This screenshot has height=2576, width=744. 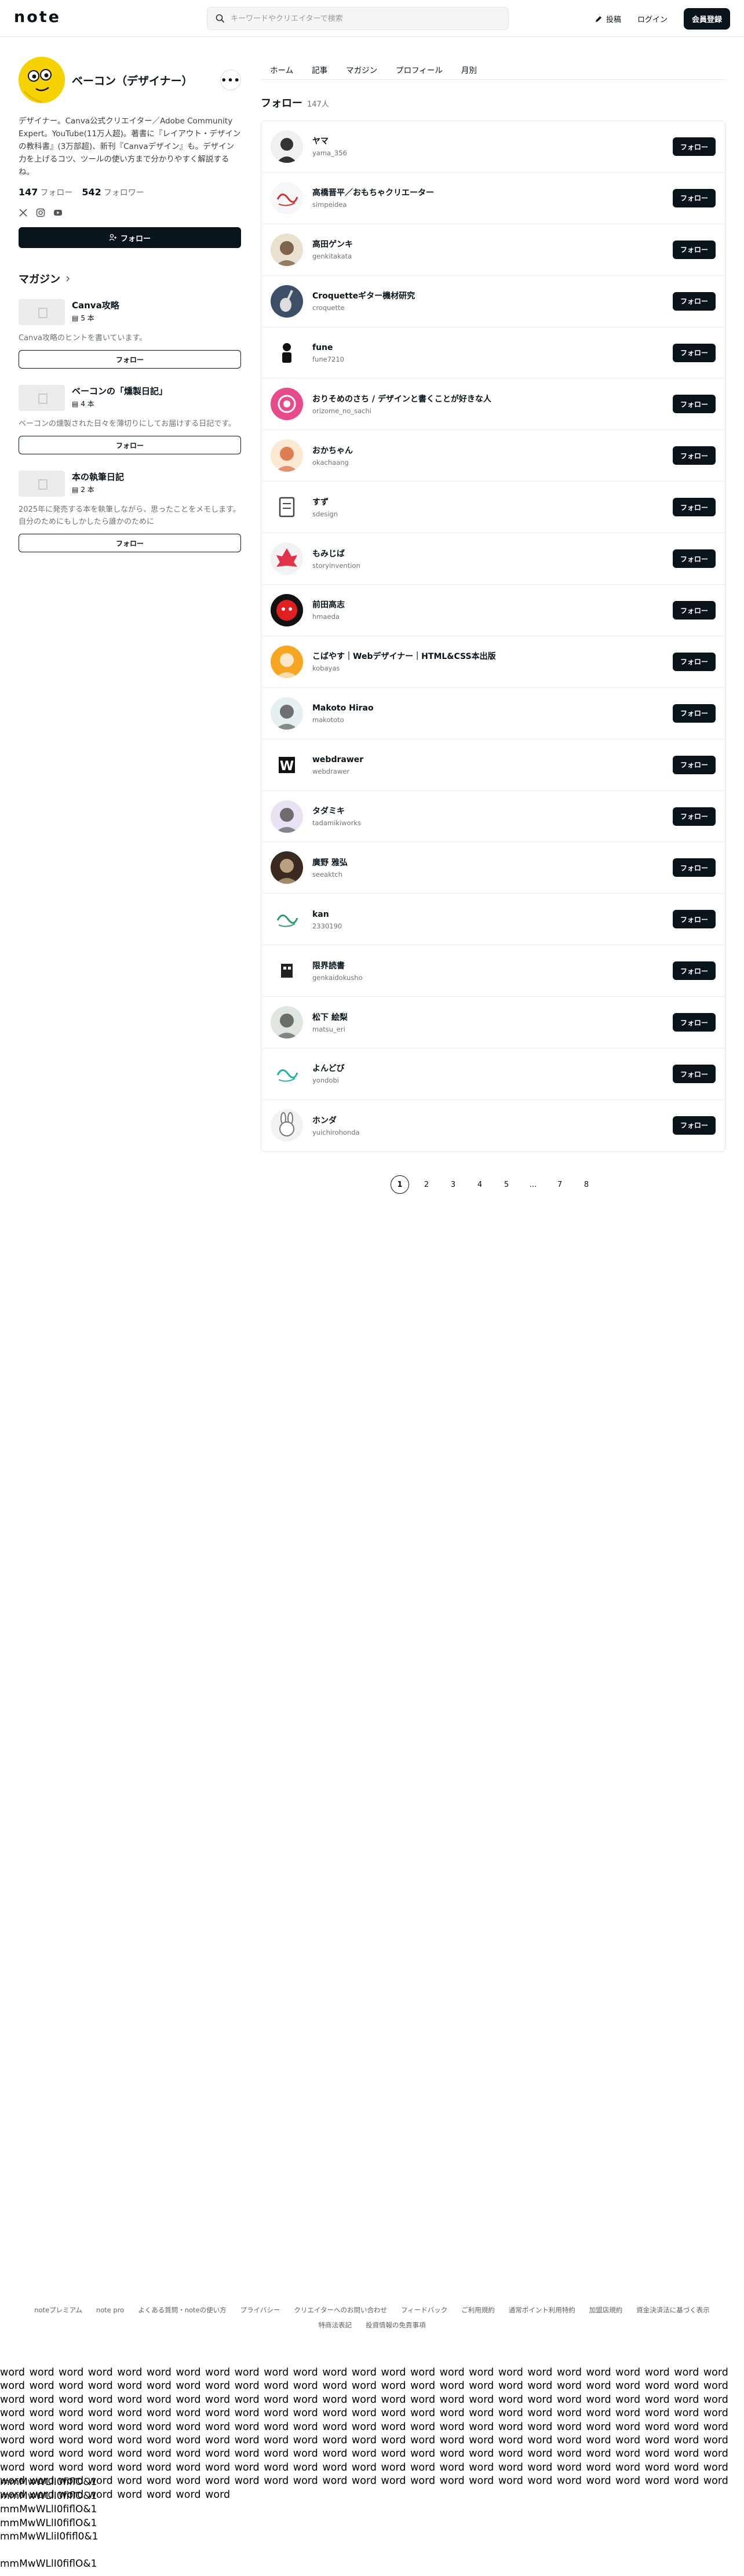 What do you see at coordinates (608, 18) in the screenshot?
I see `post-button: 投稿` at bounding box center [608, 18].